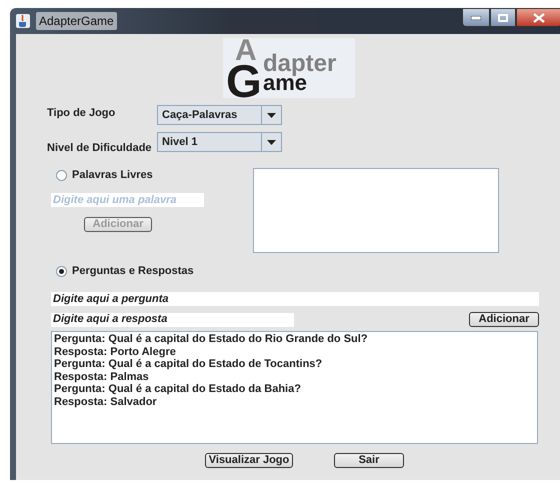  Describe the element at coordinates (133, 271) in the screenshot. I see `option-label: Perguntas e Respostas` at that location.